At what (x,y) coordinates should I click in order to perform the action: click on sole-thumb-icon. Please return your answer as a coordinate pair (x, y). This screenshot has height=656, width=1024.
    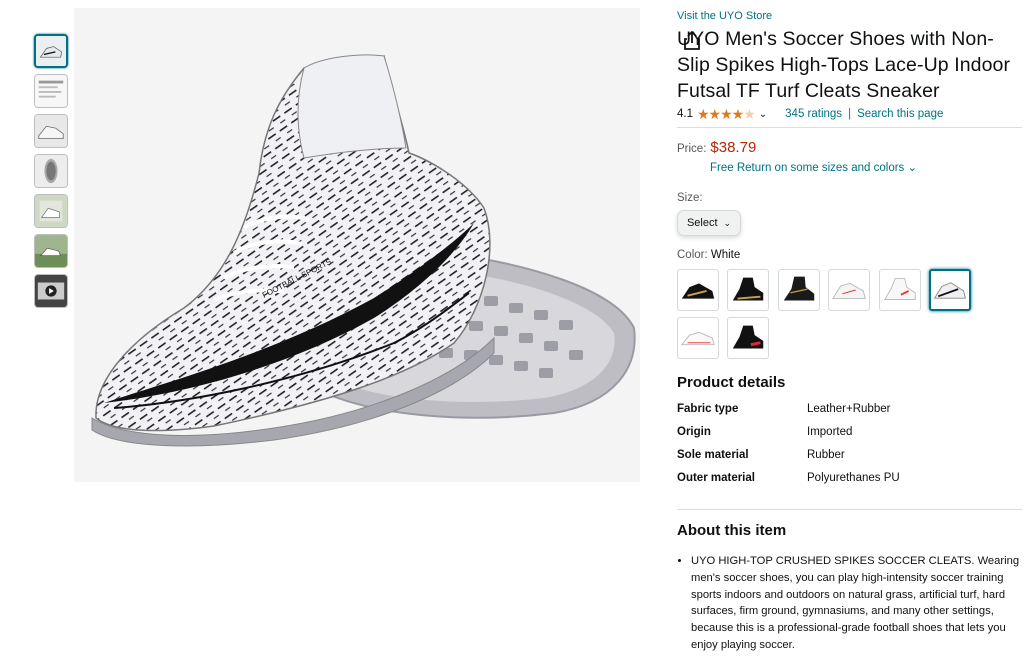
    Looking at the image, I should click on (51, 171).